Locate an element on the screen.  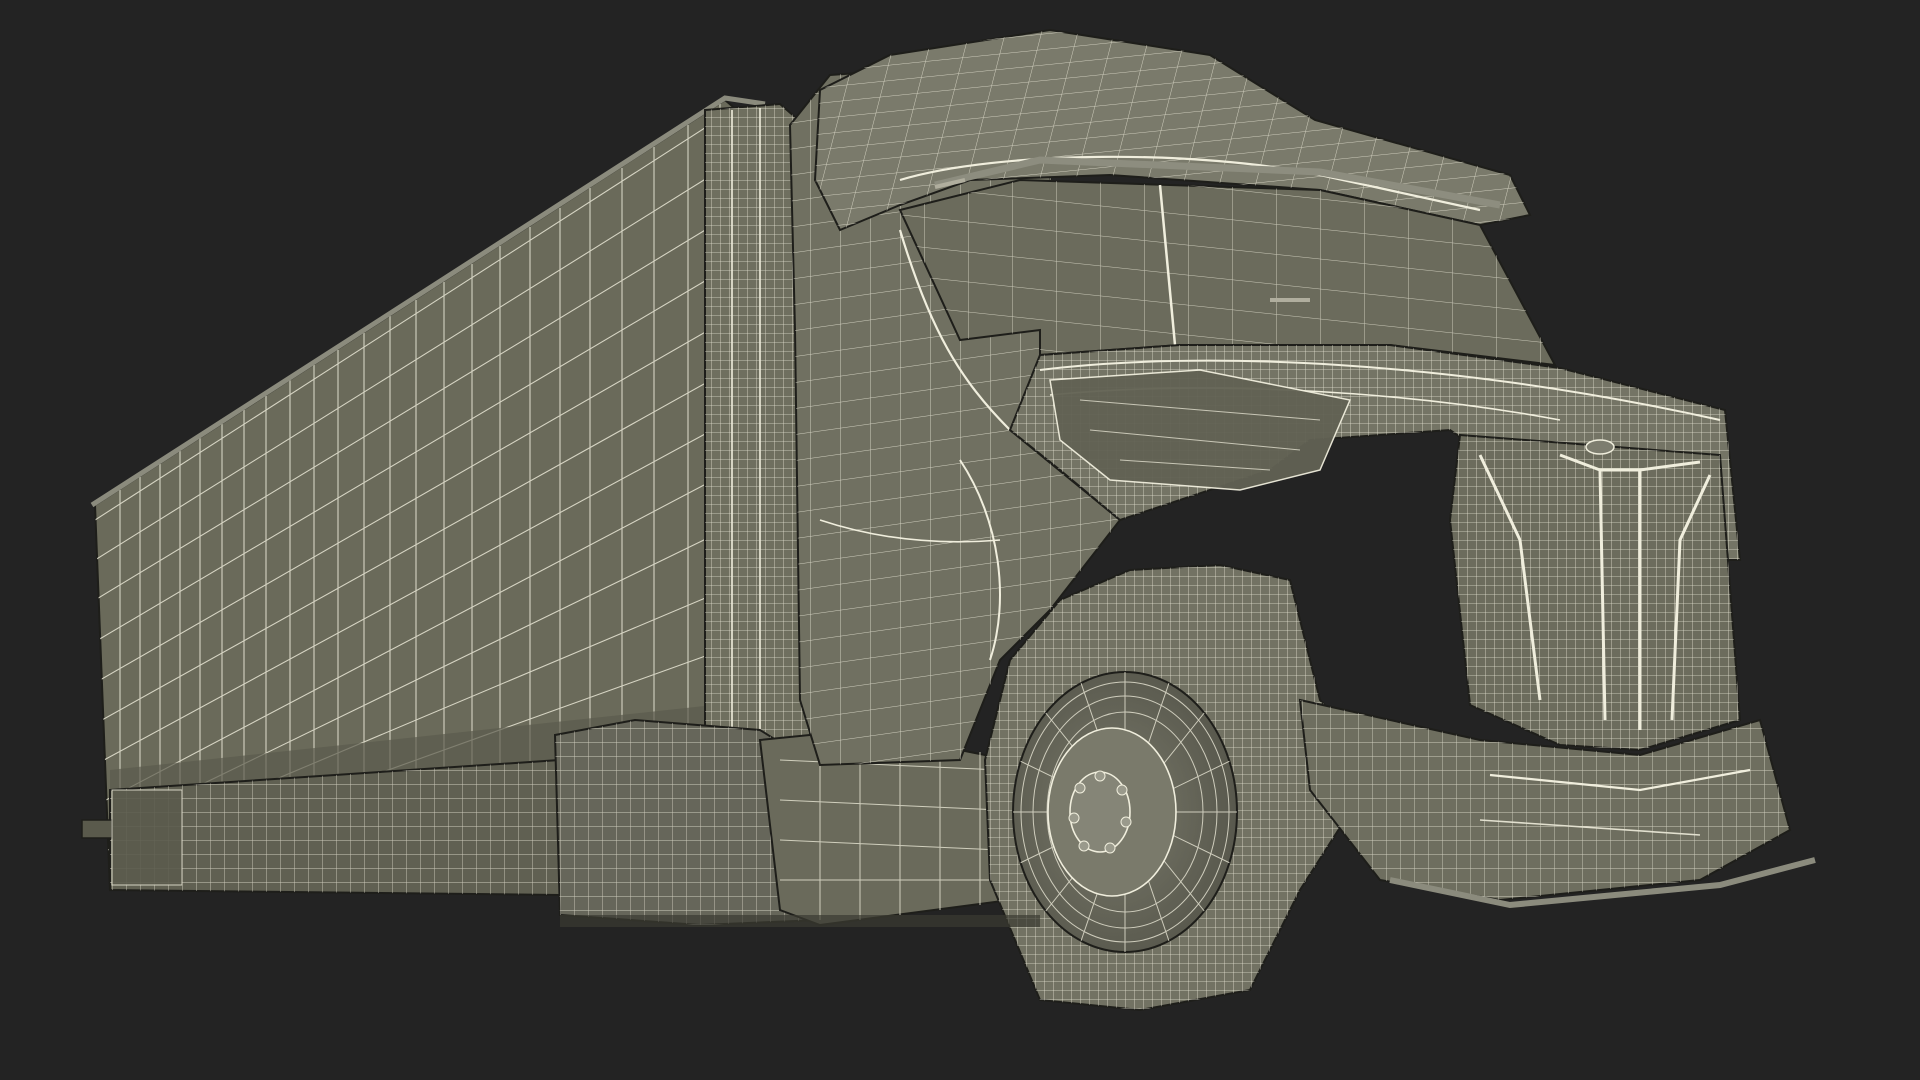
front-wheel is located at coordinates (1125, 812).